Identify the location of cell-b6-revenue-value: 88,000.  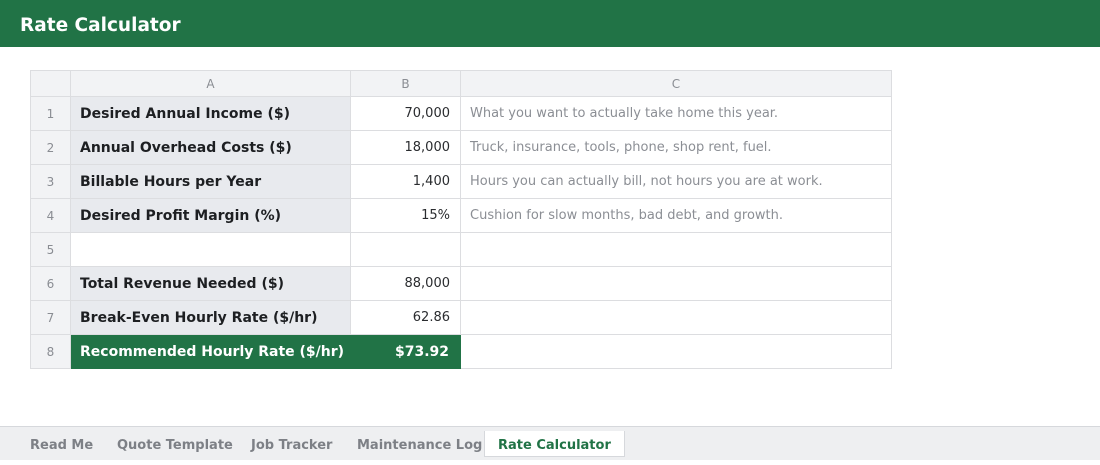
(405, 283).